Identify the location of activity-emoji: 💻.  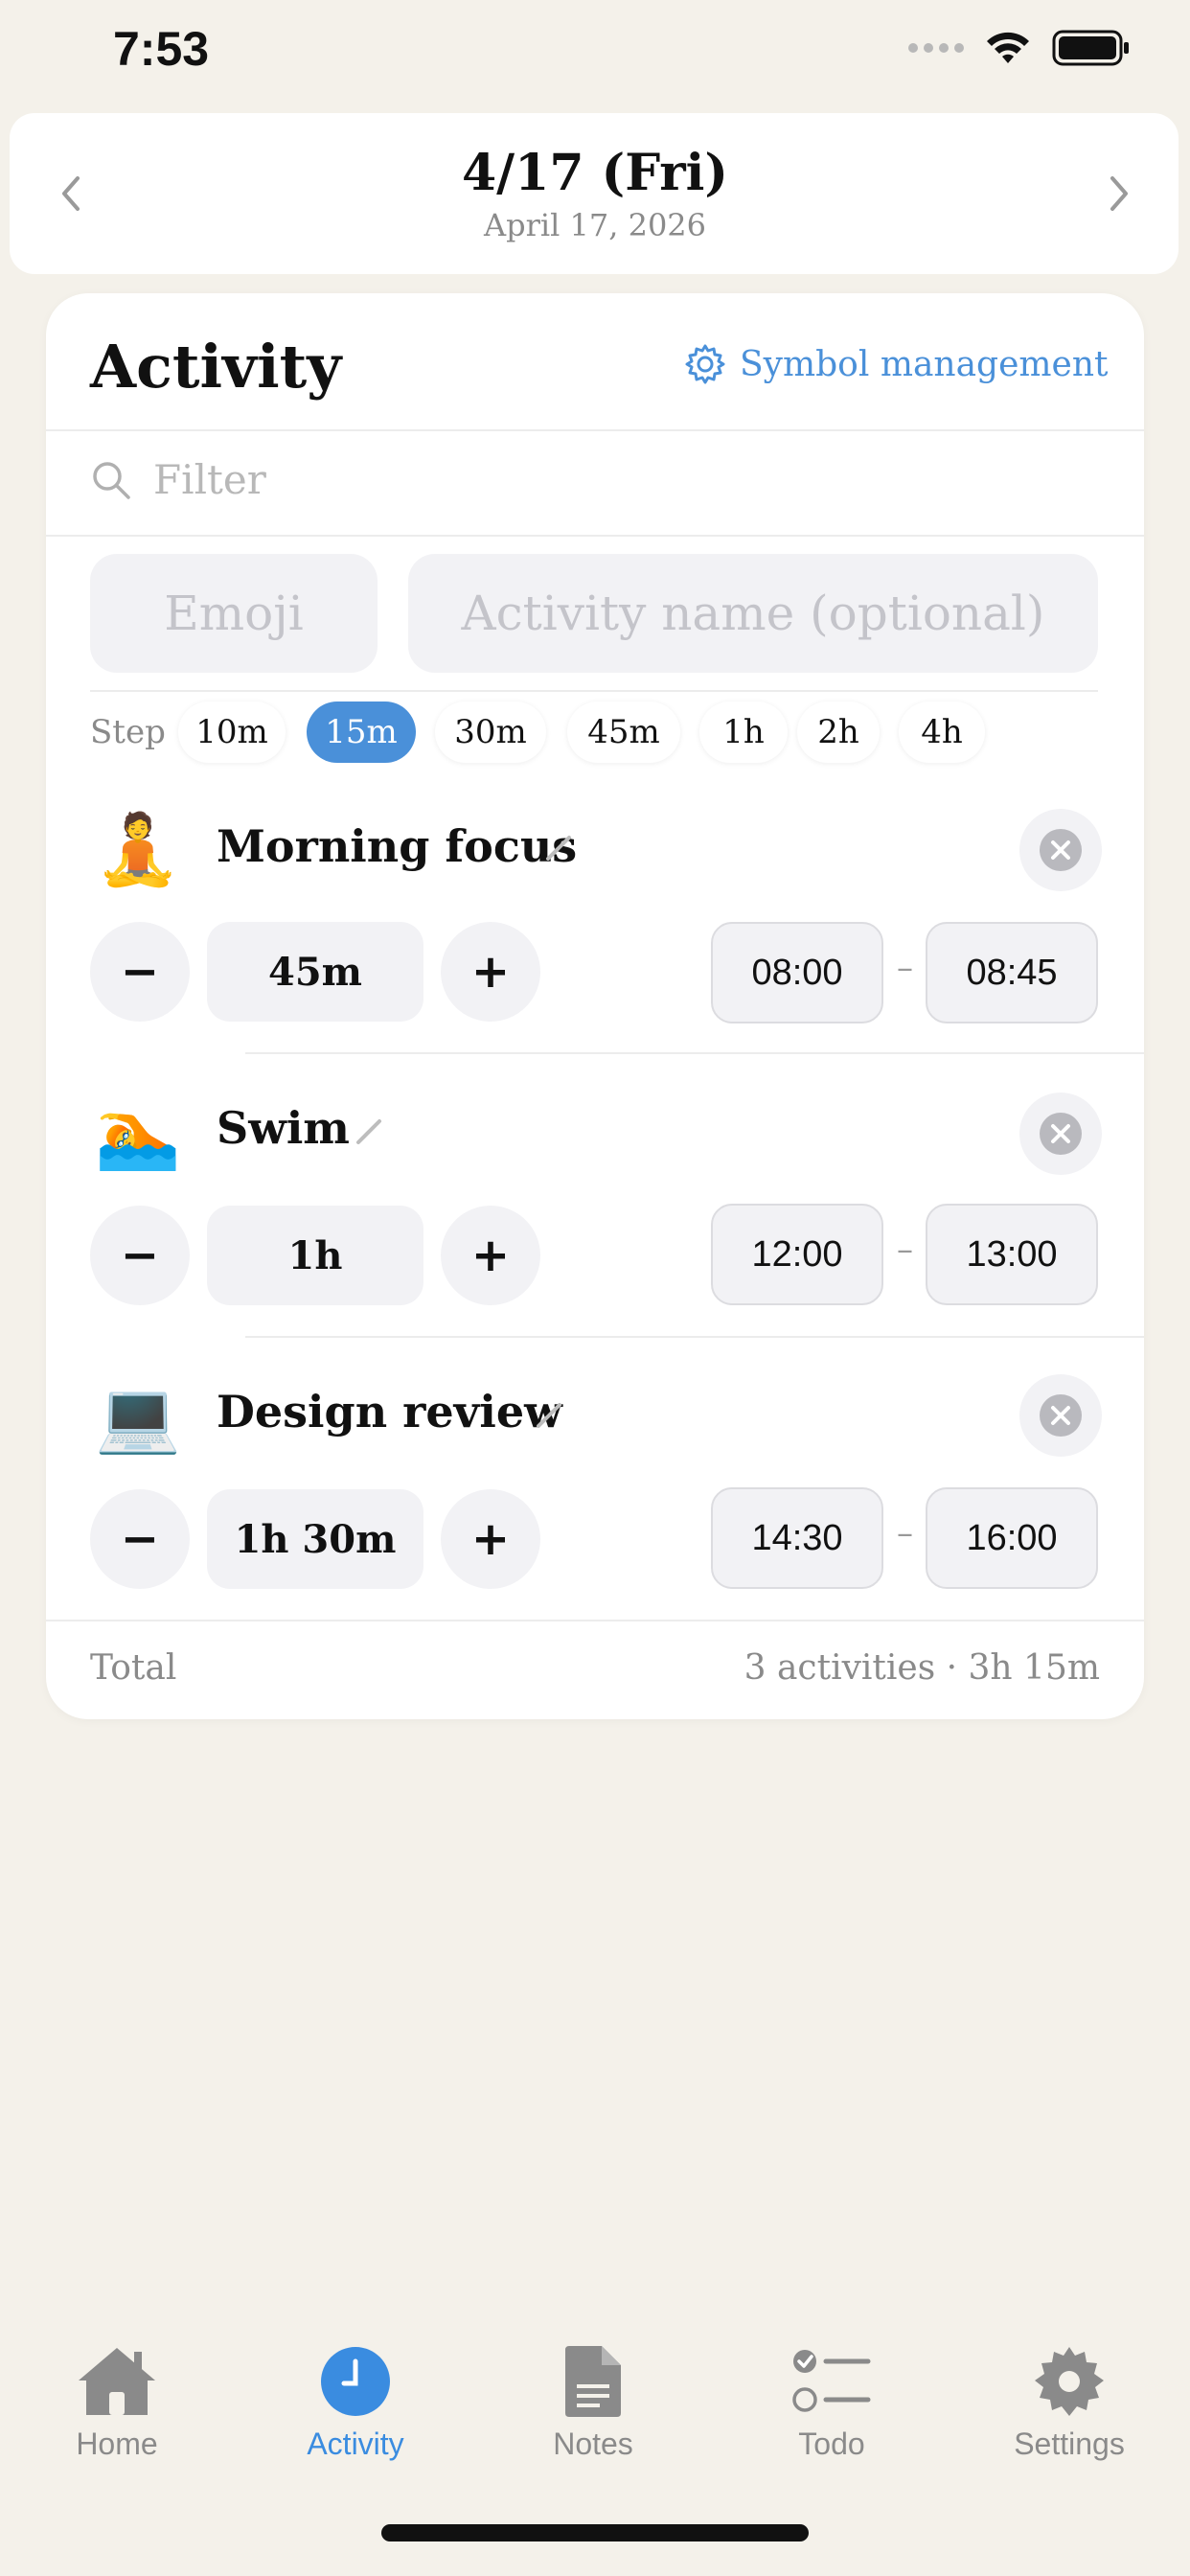
(138, 1416).